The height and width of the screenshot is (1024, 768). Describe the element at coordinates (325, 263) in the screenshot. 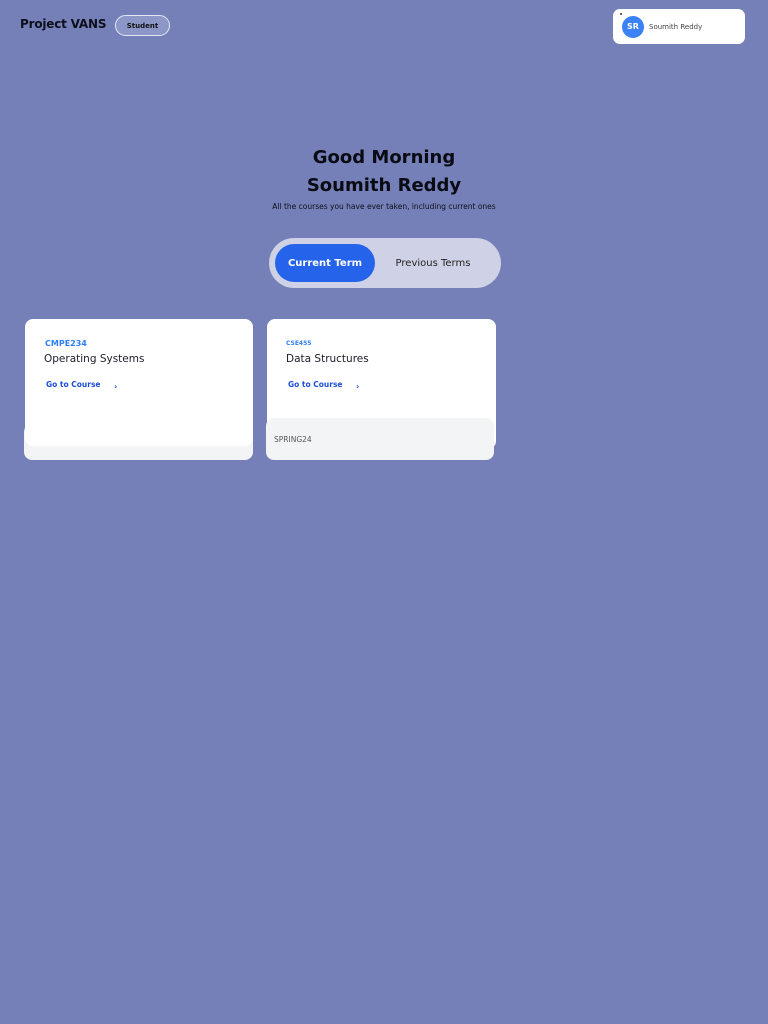

I see `tab-current-term: Current Term` at that location.